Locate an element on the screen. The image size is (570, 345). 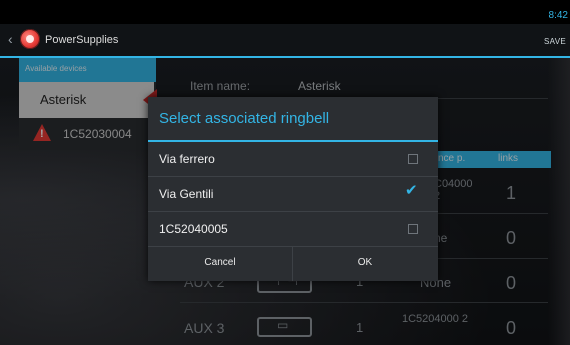
option-via-gentili: Via Gentili ✔ is located at coordinates (293, 194).